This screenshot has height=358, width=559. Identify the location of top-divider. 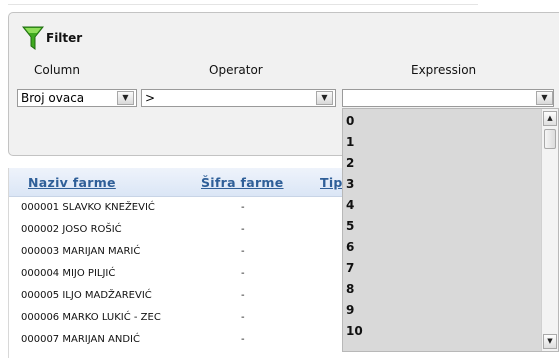
(243, 4).